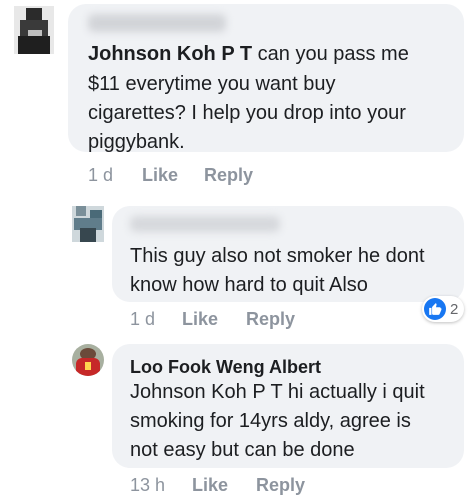 The height and width of the screenshot is (500, 474). Describe the element at coordinates (356, 392) in the screenshot. I see `comment-text-line: hi actually i quit` at that location.